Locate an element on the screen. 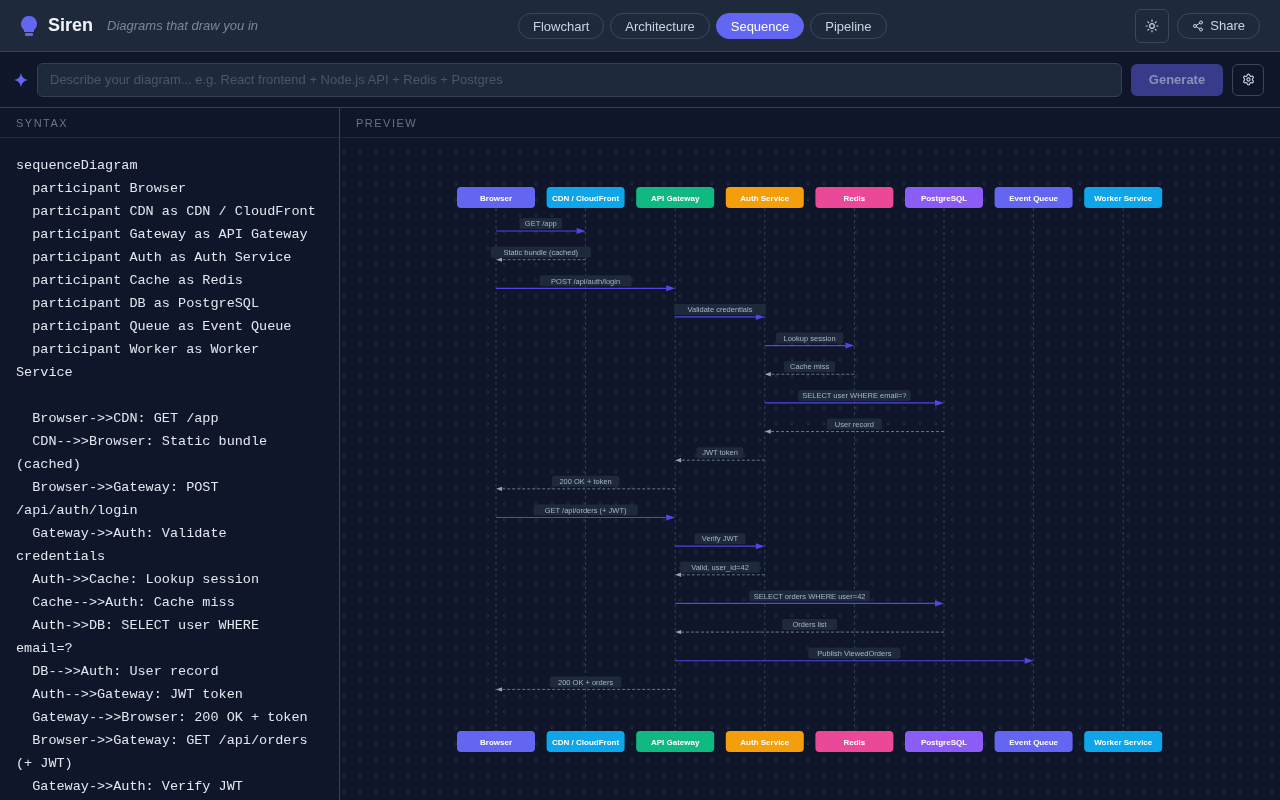 The width and height of the screenshot is (1280, 800). code-line: Gateway->>Auth: Verify JWT is located at coordinates (137, 787).